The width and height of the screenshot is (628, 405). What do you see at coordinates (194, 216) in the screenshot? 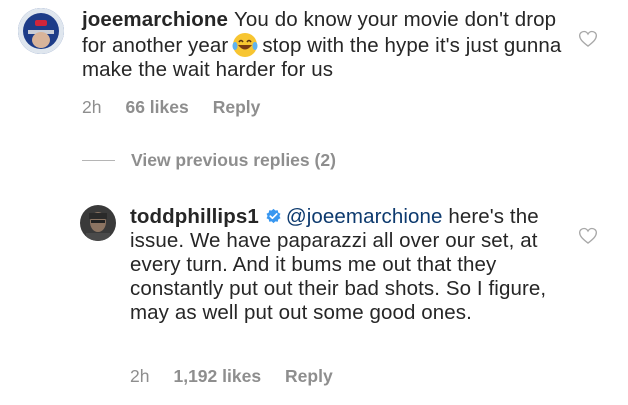
I see `username: toddphillips1` at bounding box center [194, 216].